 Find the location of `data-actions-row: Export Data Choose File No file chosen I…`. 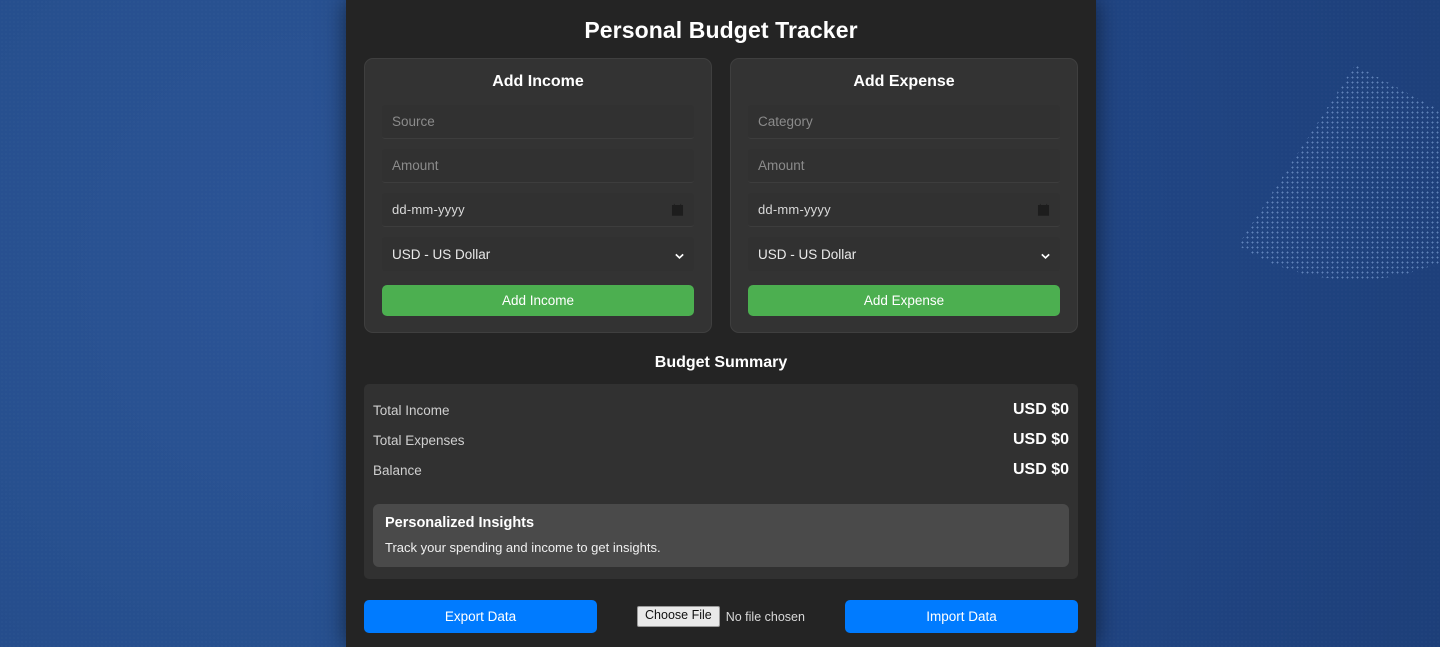

data-actions-row: Export Data Choose File No file chosen I… is located at coordinates (721, 606).